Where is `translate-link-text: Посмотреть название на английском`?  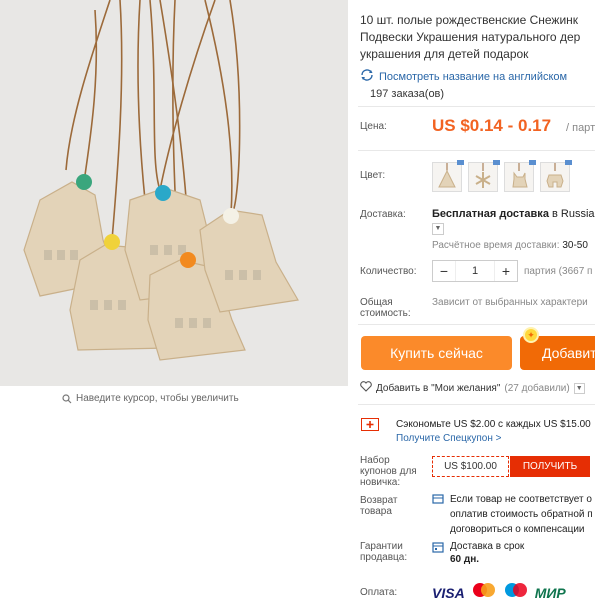 translate-link-text: Посмотреть название на английском is located at coordinates (473, 76).